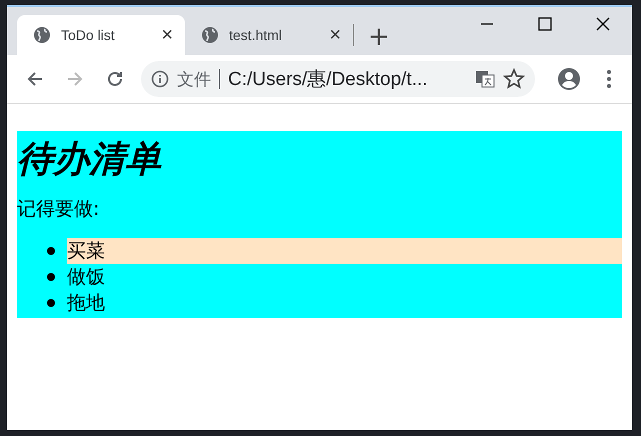 Image resolution: width=641 pixels, height=436 pixels. What do you see at coordinates (485, 79) in the screenshot?
I see `translate-icon` at bounding box center [485, 79].